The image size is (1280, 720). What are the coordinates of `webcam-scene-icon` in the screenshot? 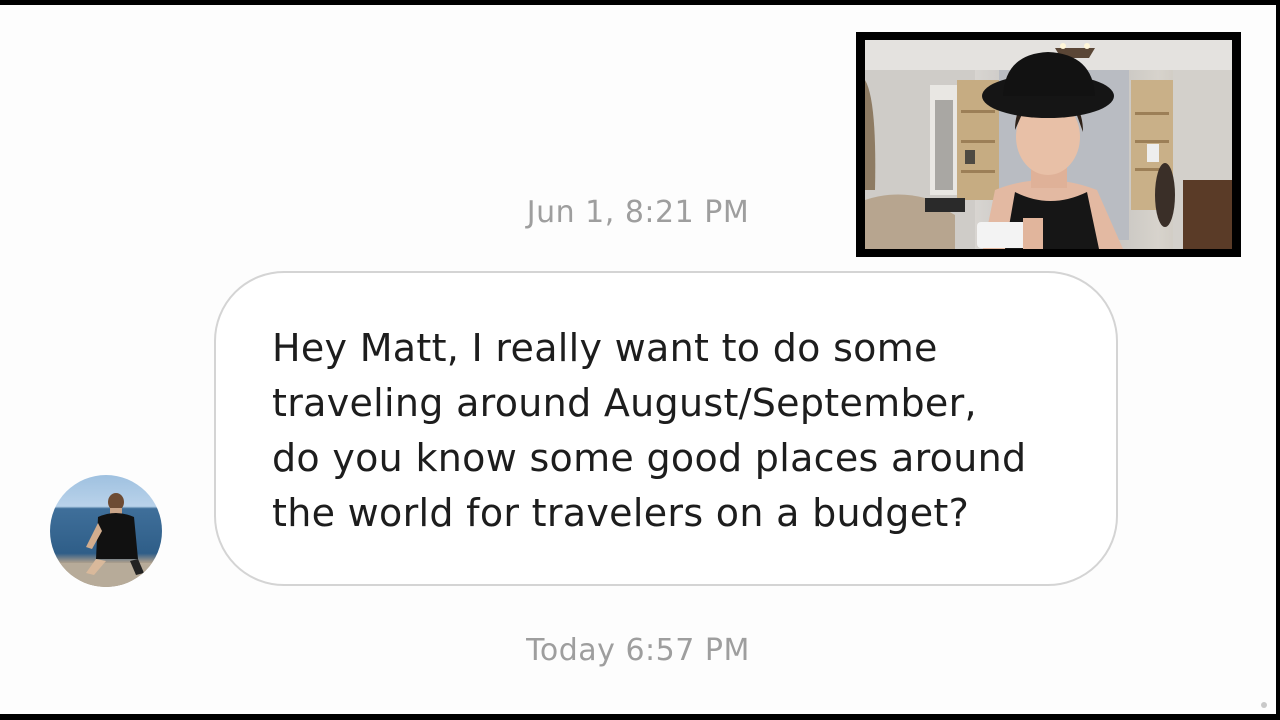 It's located at (1048, 144).